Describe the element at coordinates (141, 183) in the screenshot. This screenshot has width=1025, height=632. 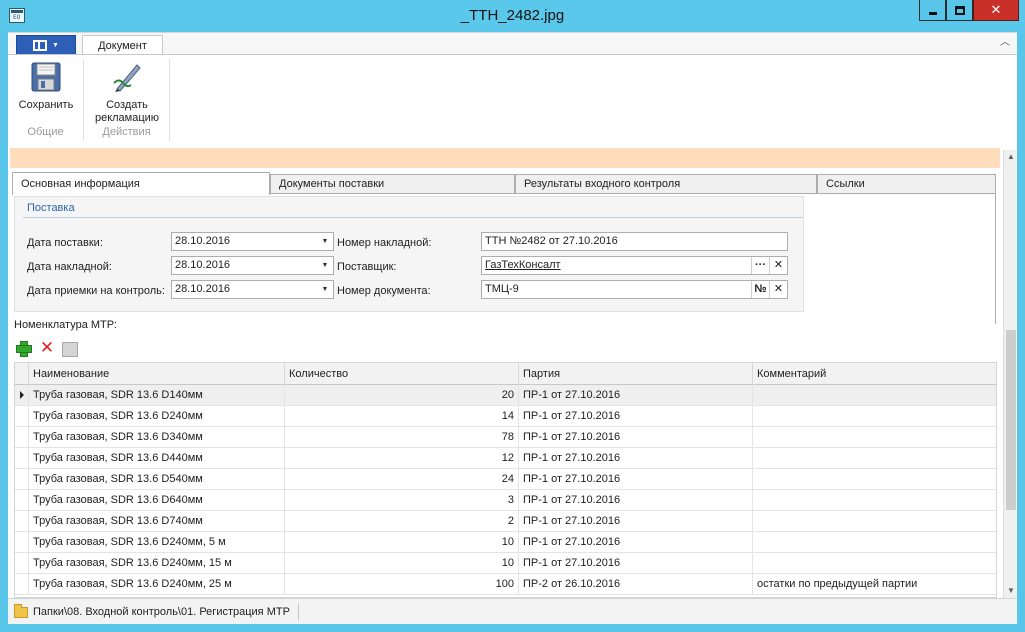
I see `tab-main-info: Основная информация` at that location.